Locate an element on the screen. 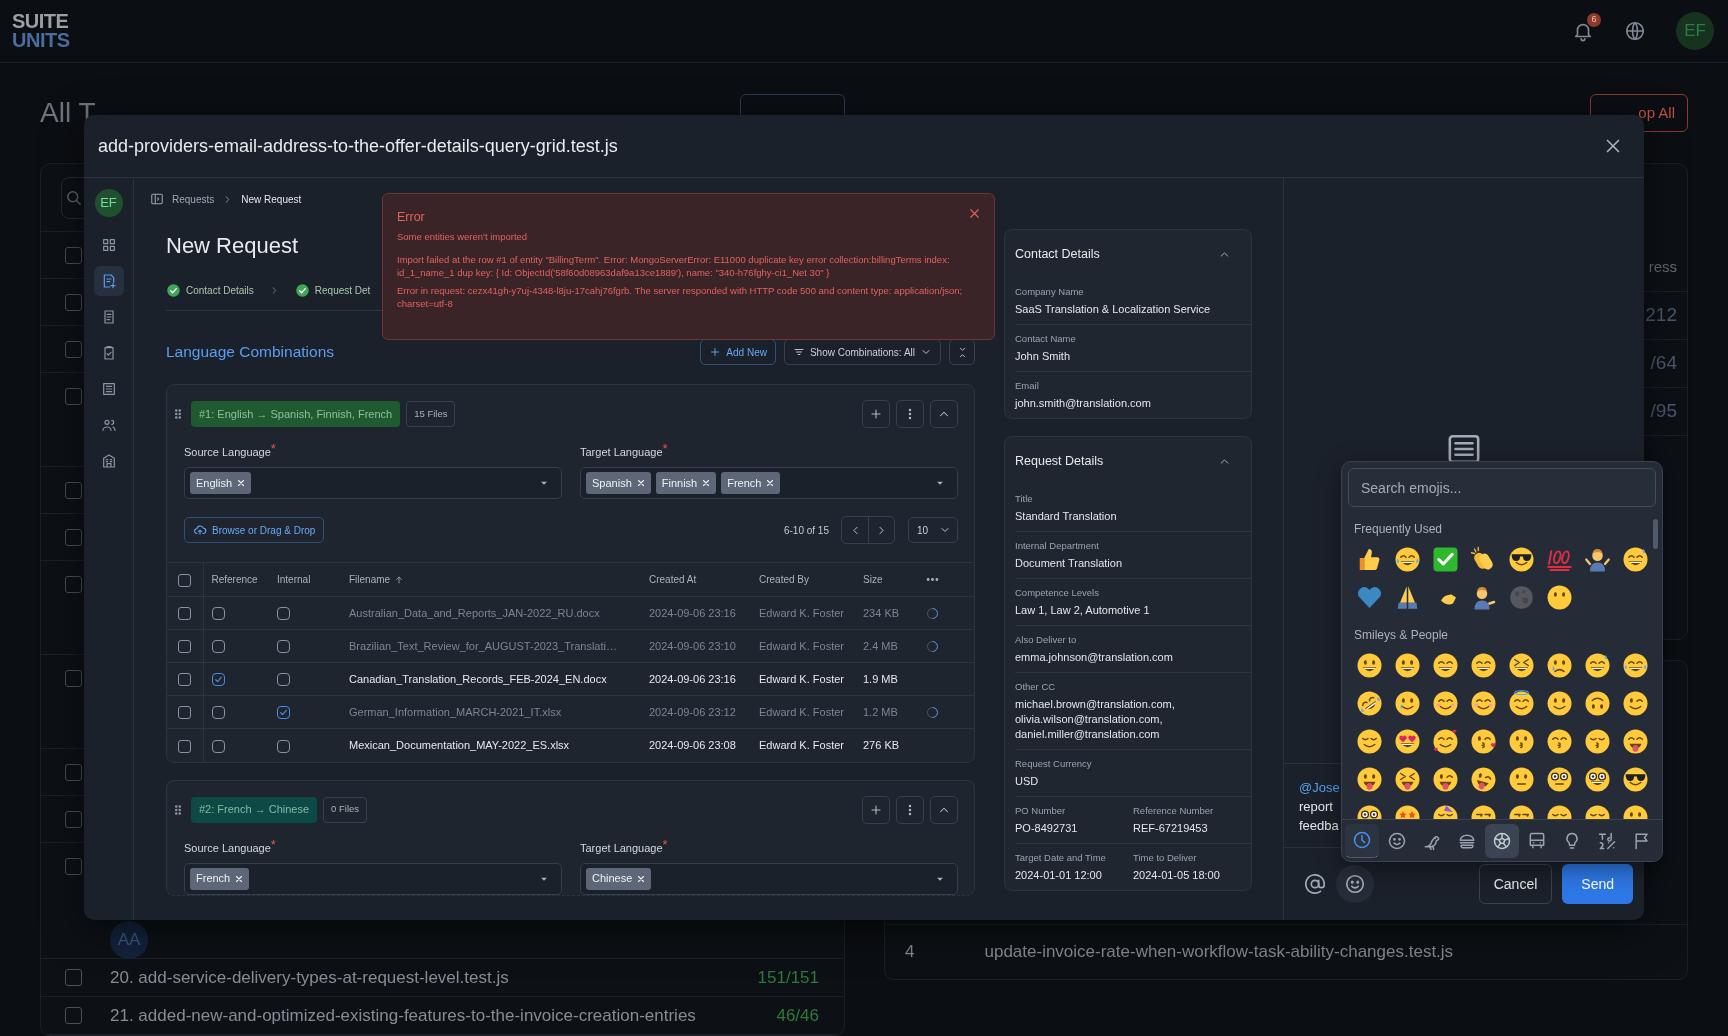 The width and height of the screenshot is (1728, 1036). source-language-select: French is located at coordinates (373, 878).